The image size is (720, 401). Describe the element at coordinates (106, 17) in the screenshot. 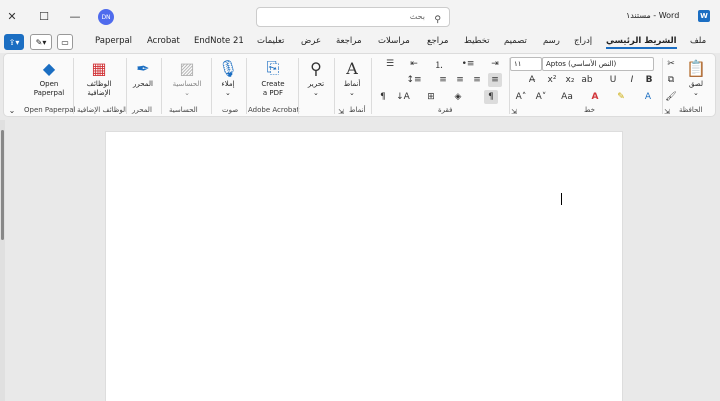

I see `avatar: DN` at that location.